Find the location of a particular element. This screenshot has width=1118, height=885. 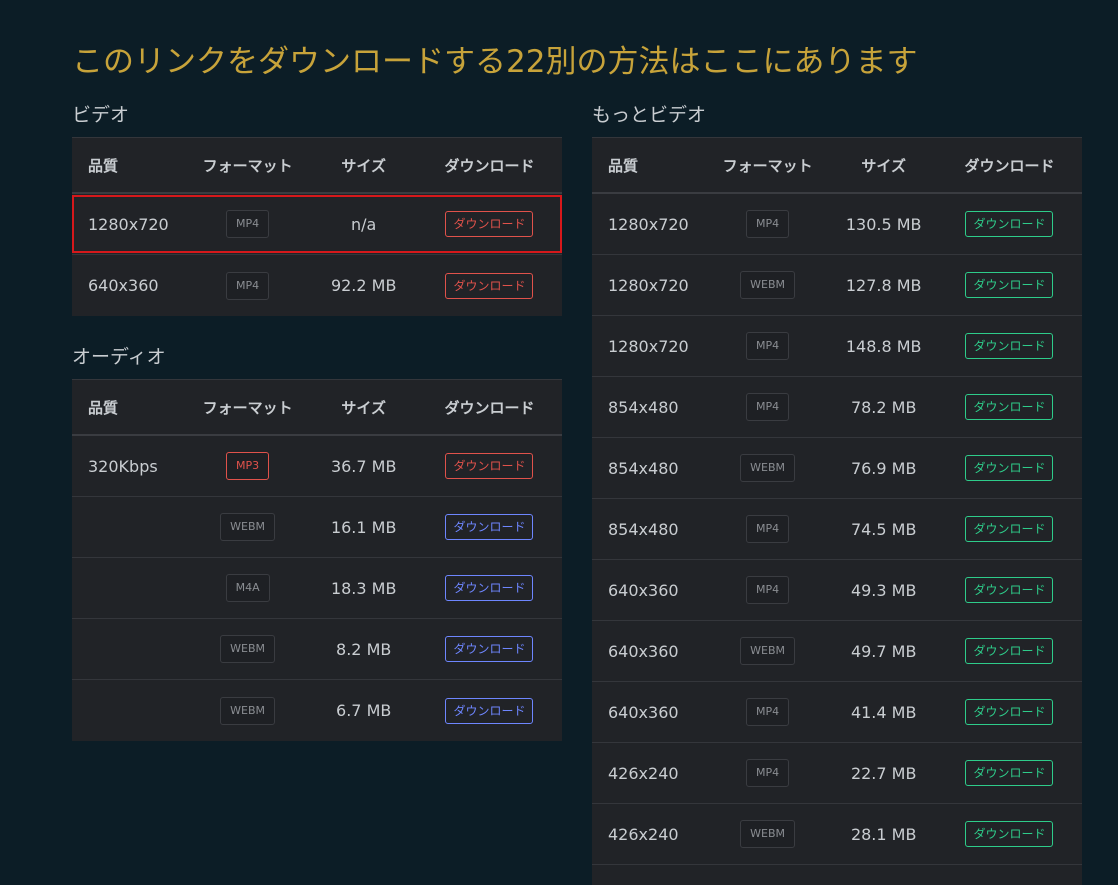

size-cell: 8.2 MB is located at coordinates (364, 649).